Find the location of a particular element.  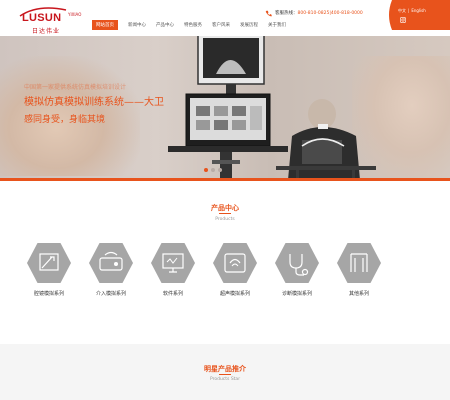

phone-icon is located at coordinates (268, 13).